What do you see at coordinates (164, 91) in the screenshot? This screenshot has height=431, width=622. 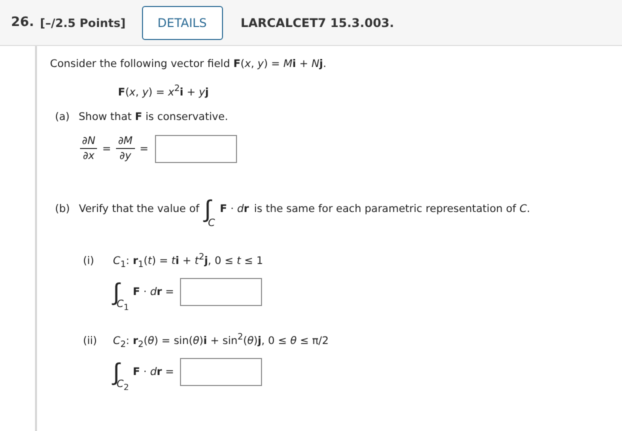 I see `field-formula: F(x, y) = x$^{2}$i + yj` at bounding box center [164, 91].